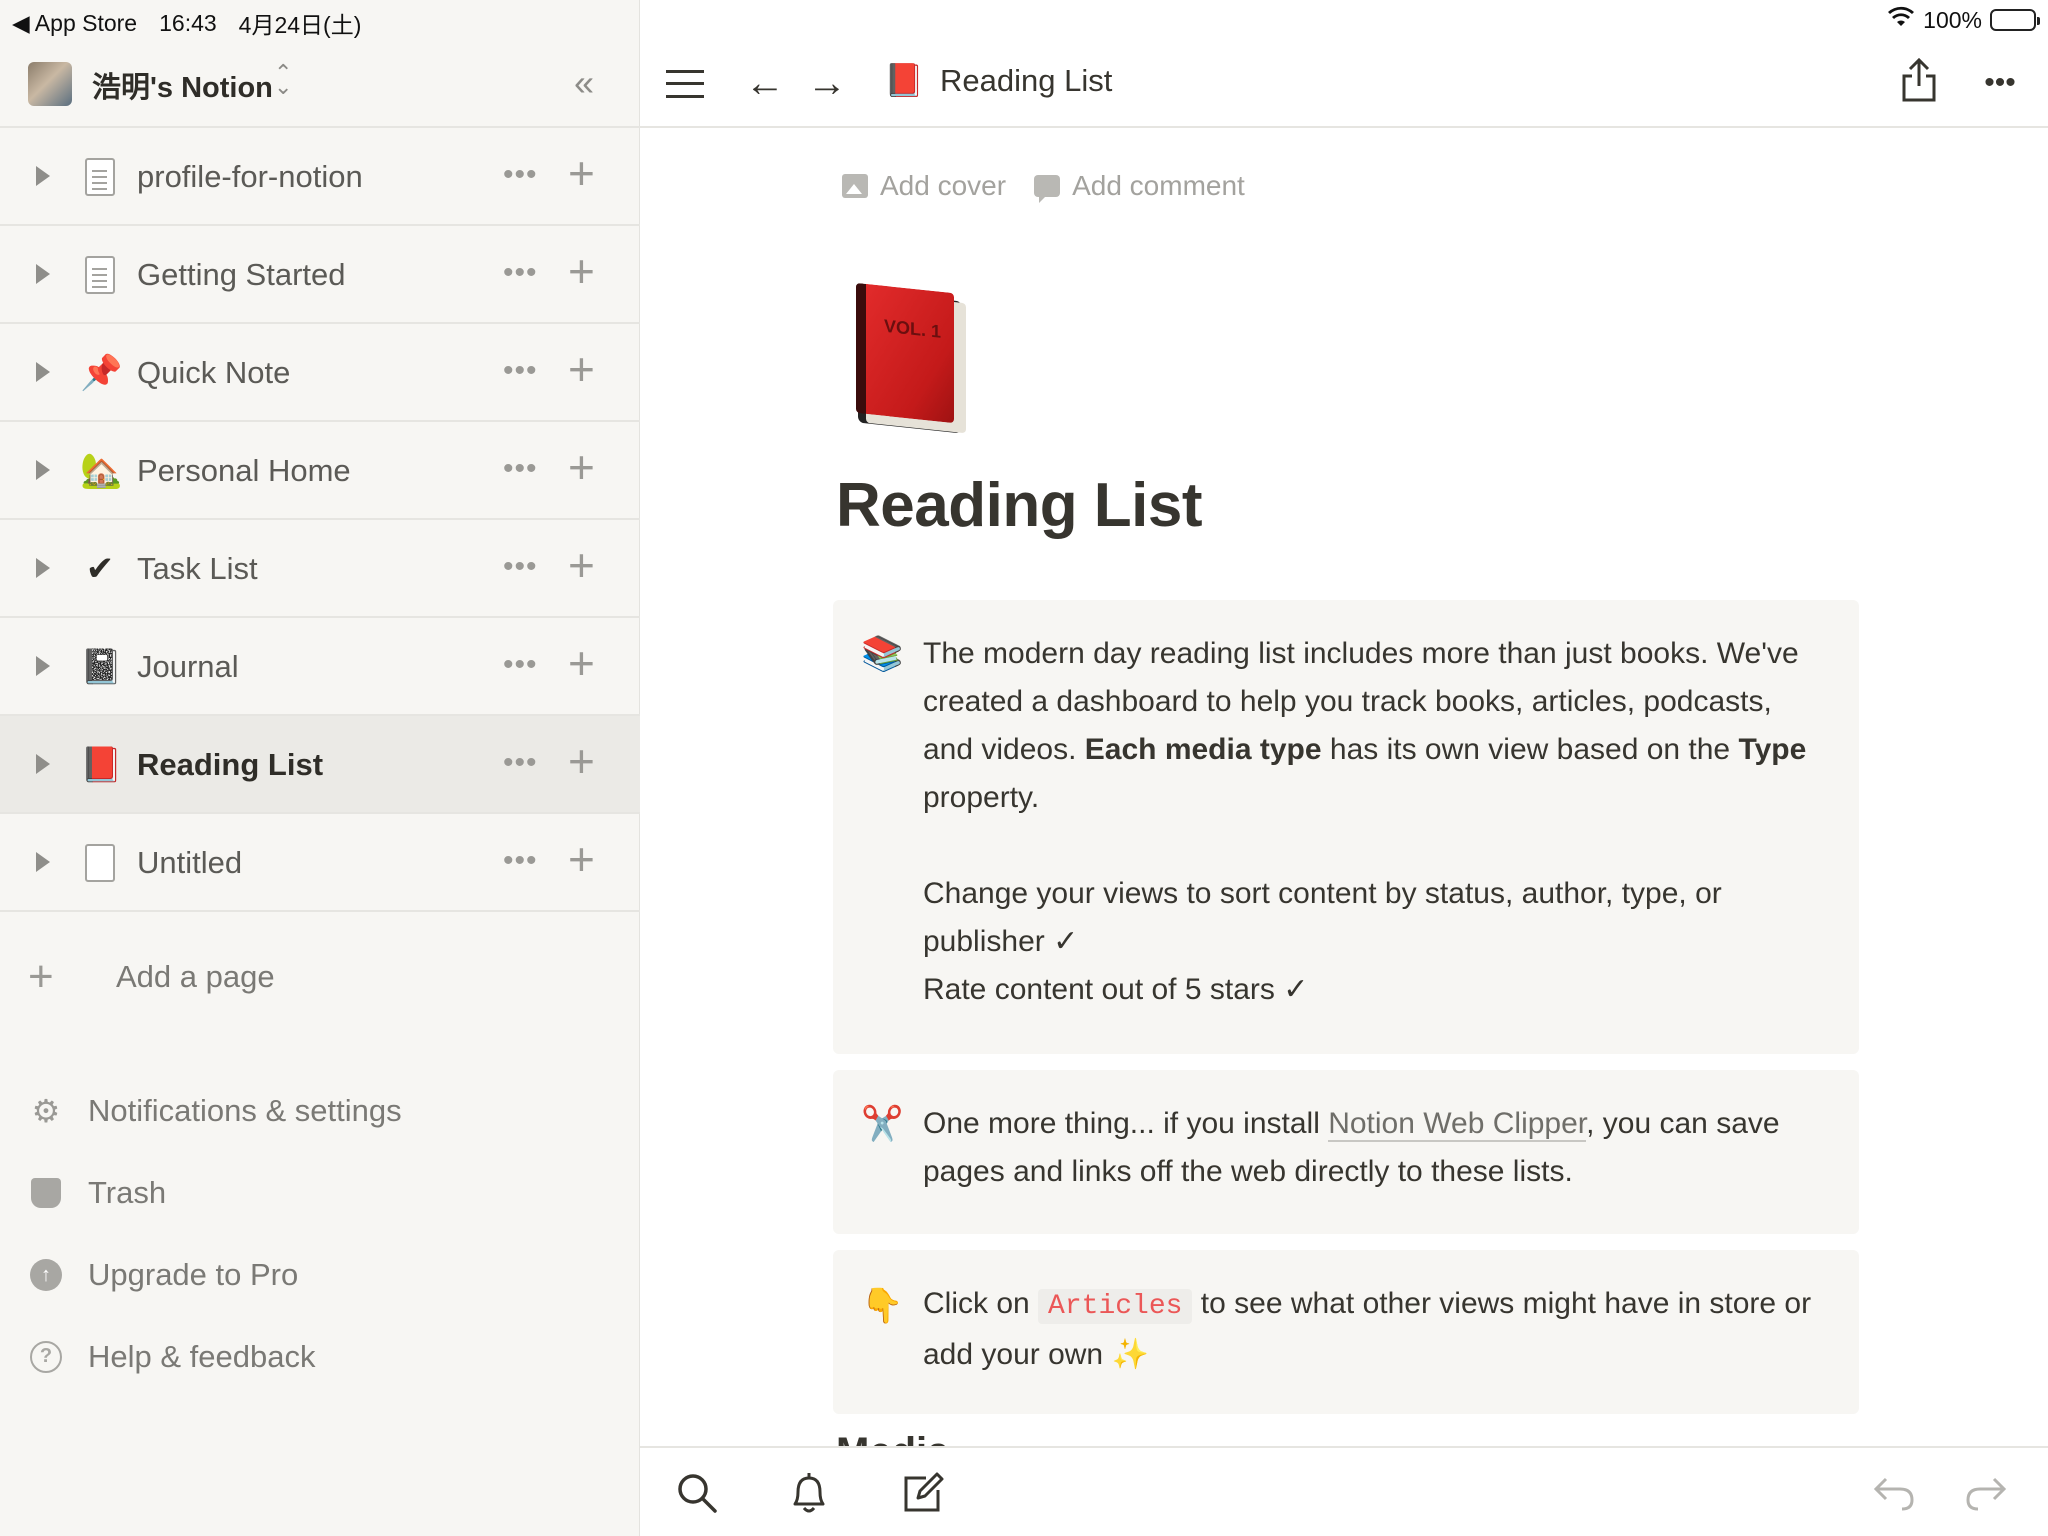 The width and height of the screenshot is (2048, 1536). Describe the element at coordinates (320, 373) in the screenshot. I see `sidebar-item-quick-note: 📌 Quick Note ••• +` at that location.